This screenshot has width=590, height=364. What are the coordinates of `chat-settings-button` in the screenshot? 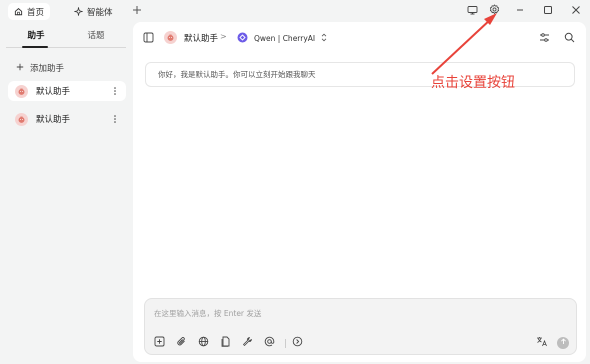 It's located at (544, 39).